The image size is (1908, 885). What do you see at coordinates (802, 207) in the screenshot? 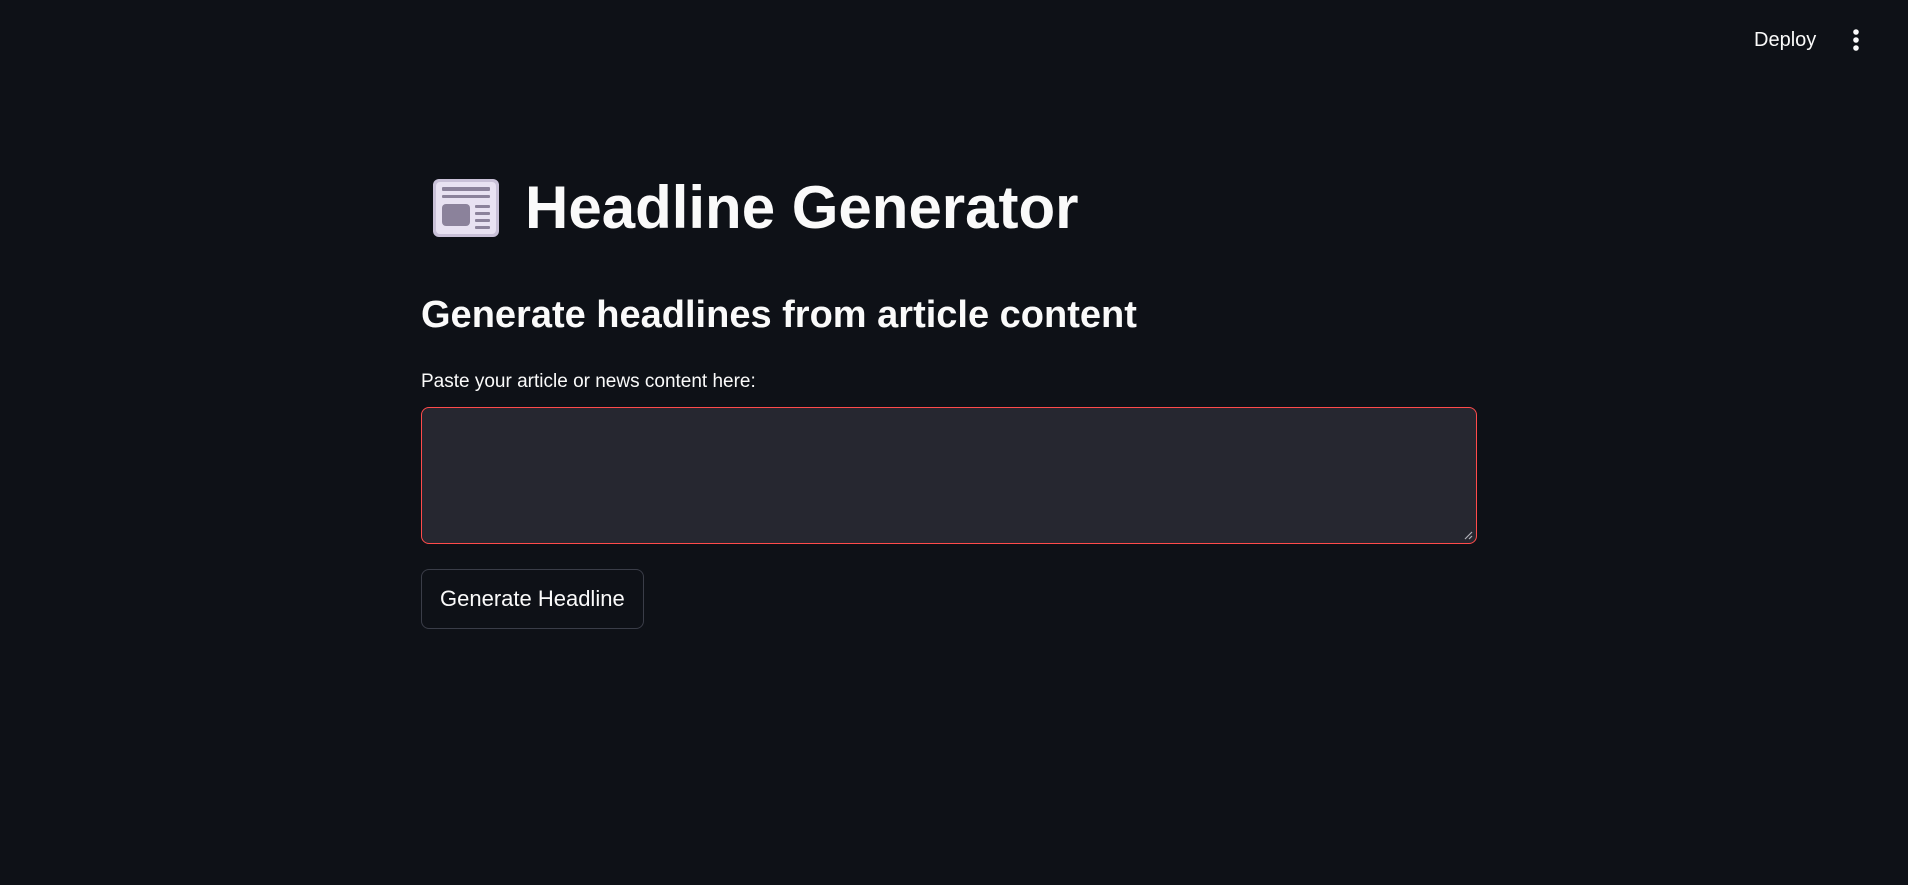
I see `page-title: Headline Generator` at bounding box center [802, 207].